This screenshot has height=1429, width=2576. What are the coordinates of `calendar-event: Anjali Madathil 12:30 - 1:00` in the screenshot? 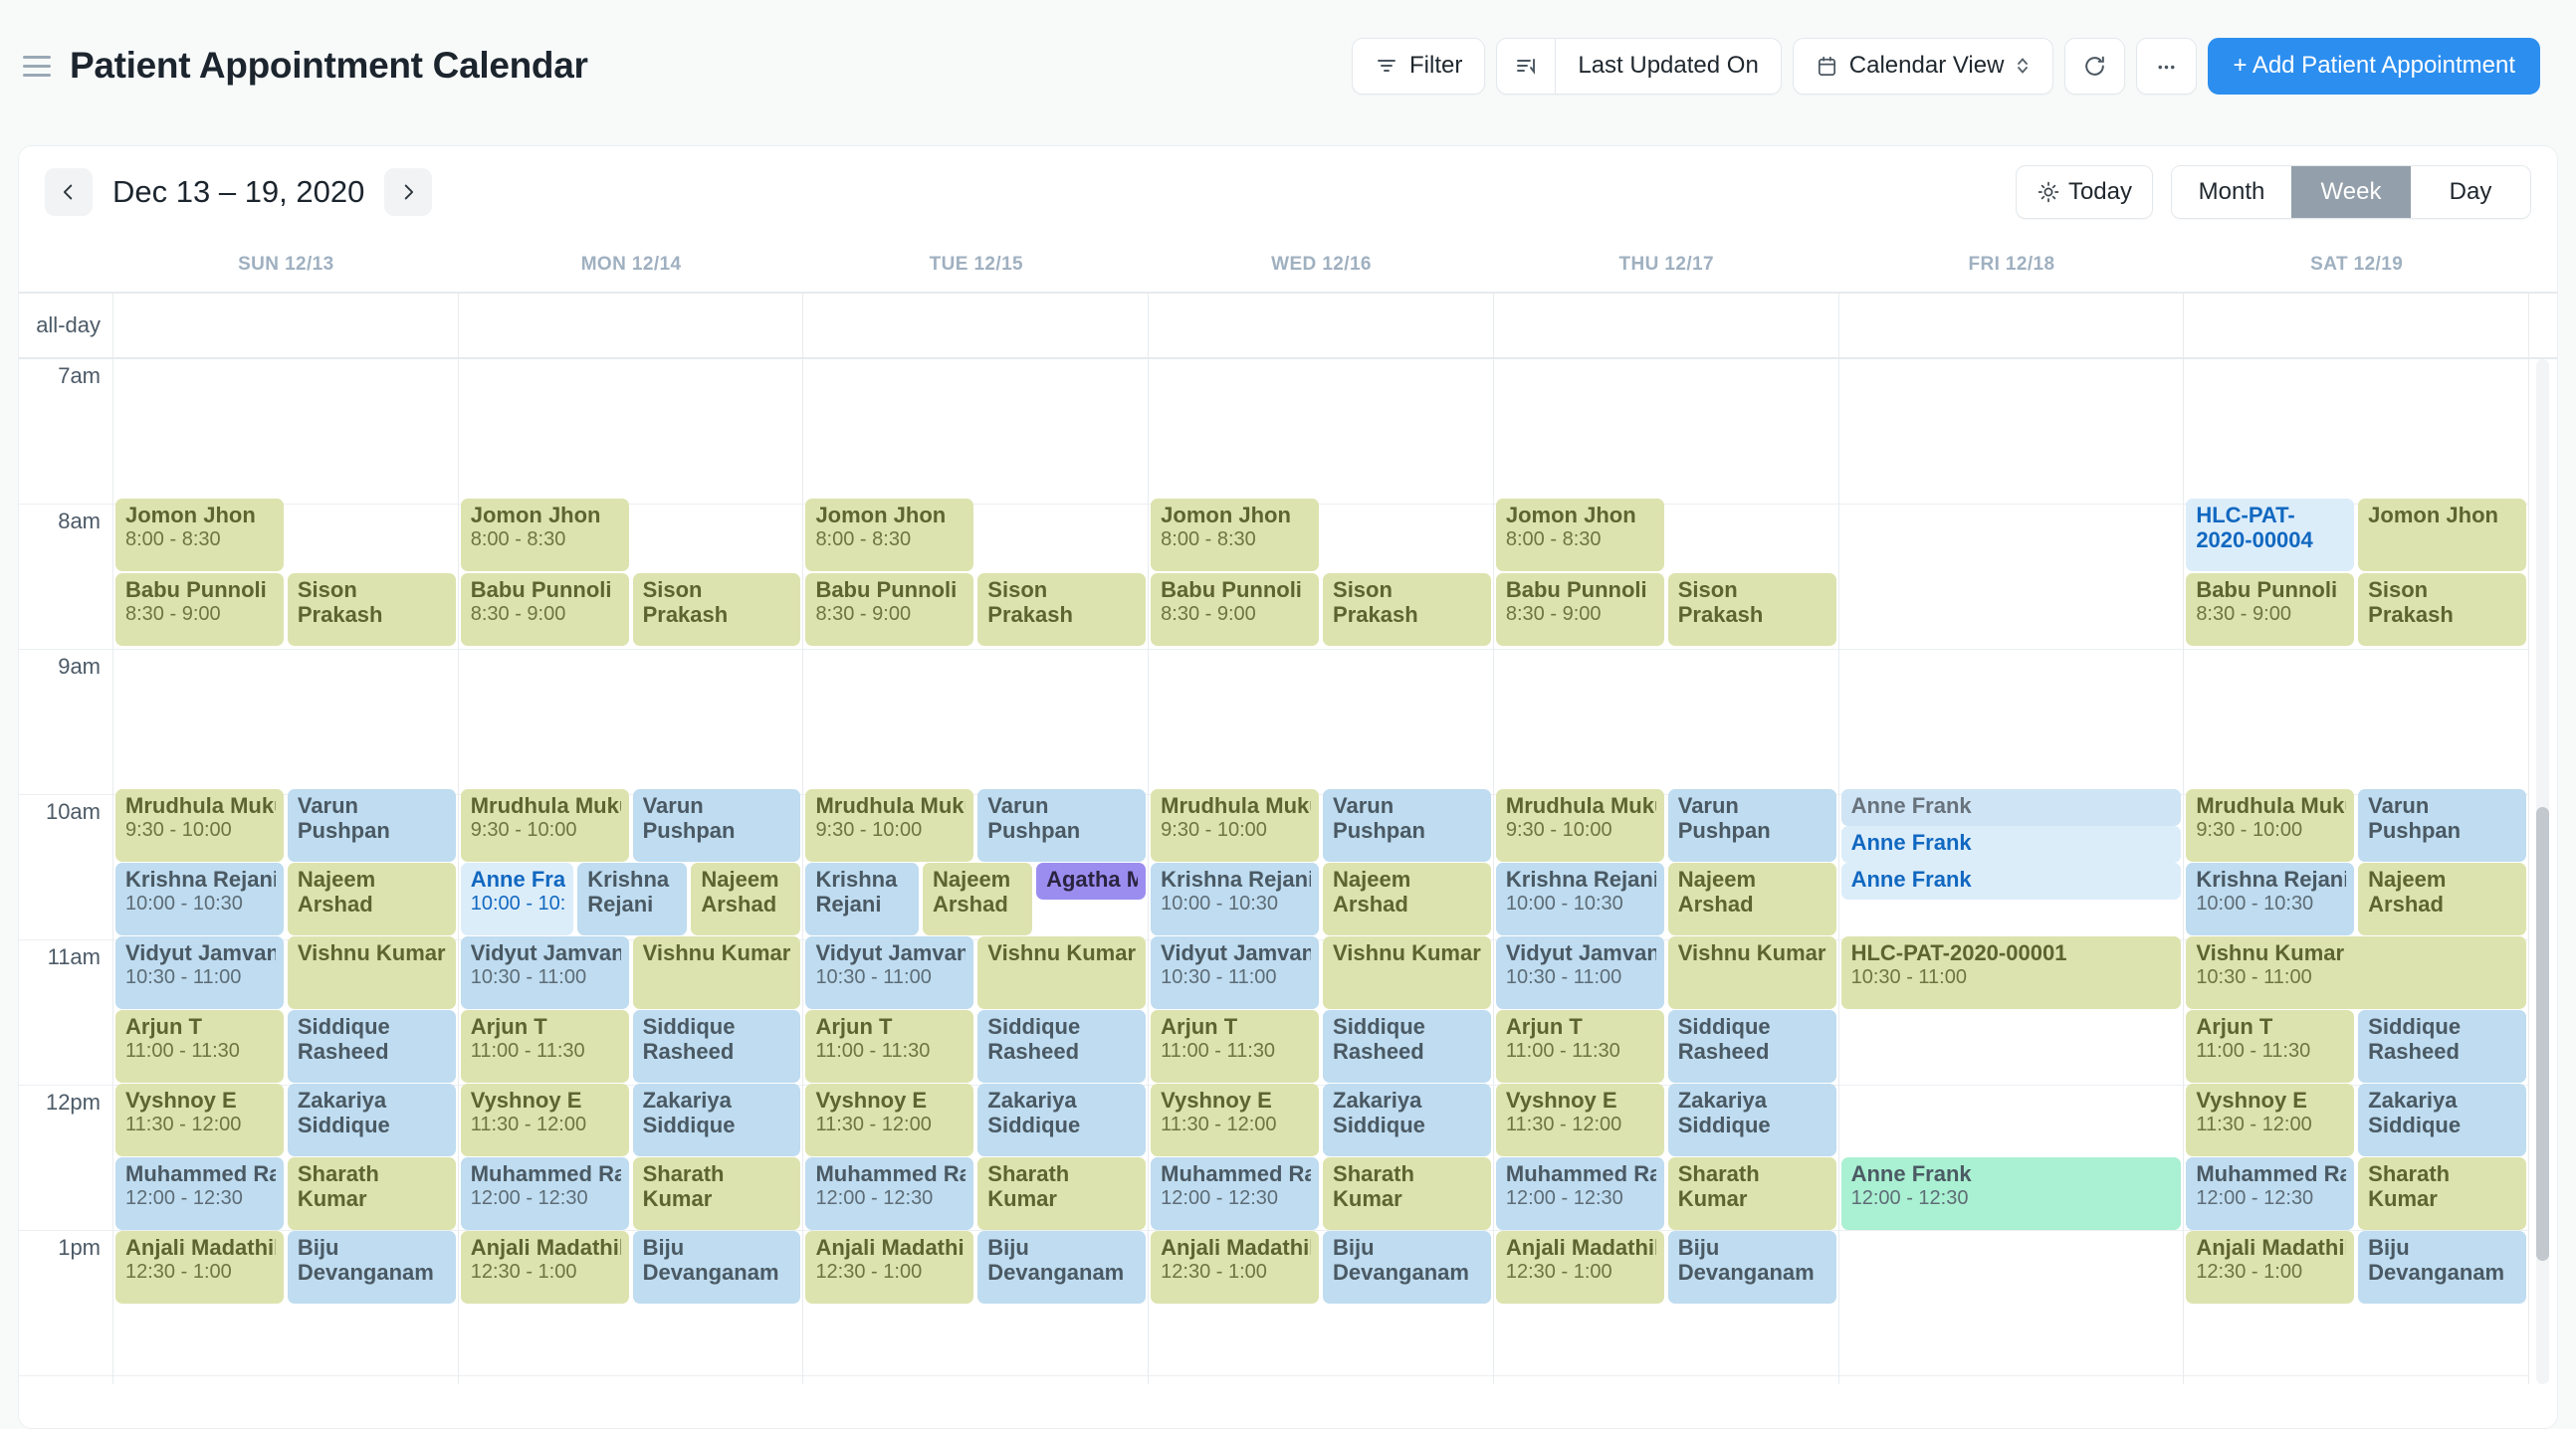 It's located at (2270, 1267).